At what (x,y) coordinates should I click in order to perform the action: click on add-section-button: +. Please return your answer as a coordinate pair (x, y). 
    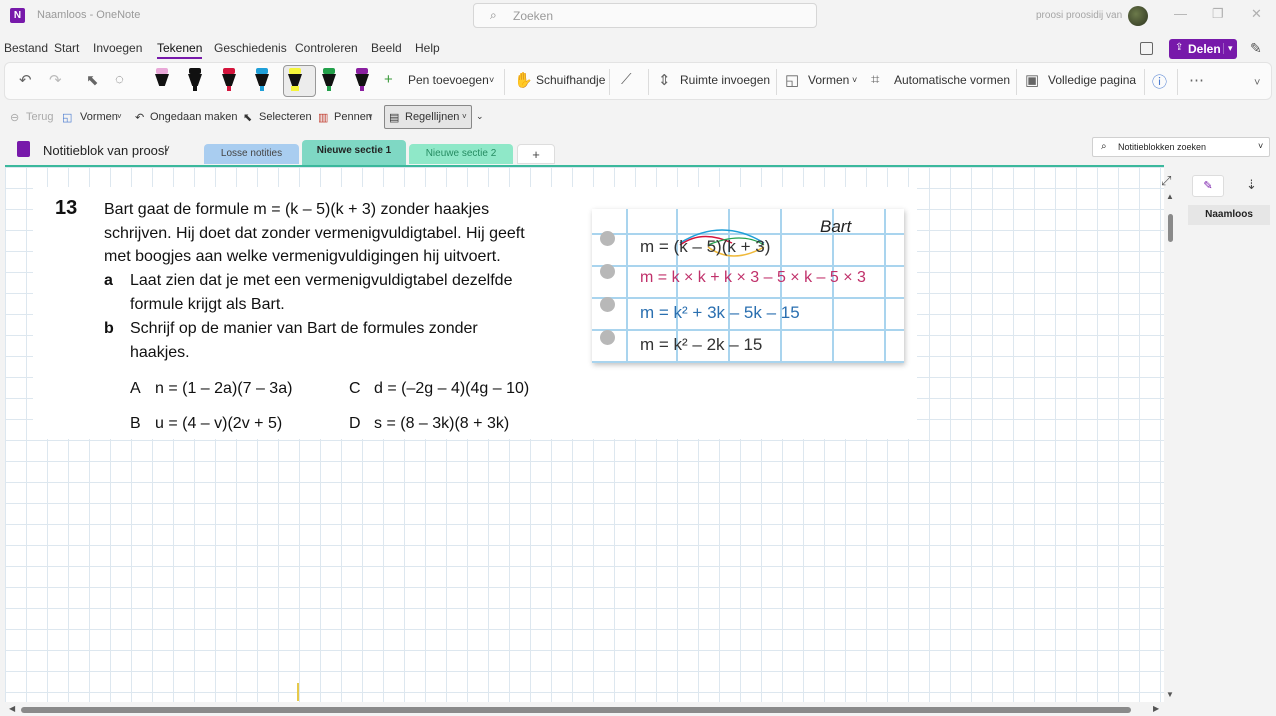
    Looking at the image, I should click on (536, 154).